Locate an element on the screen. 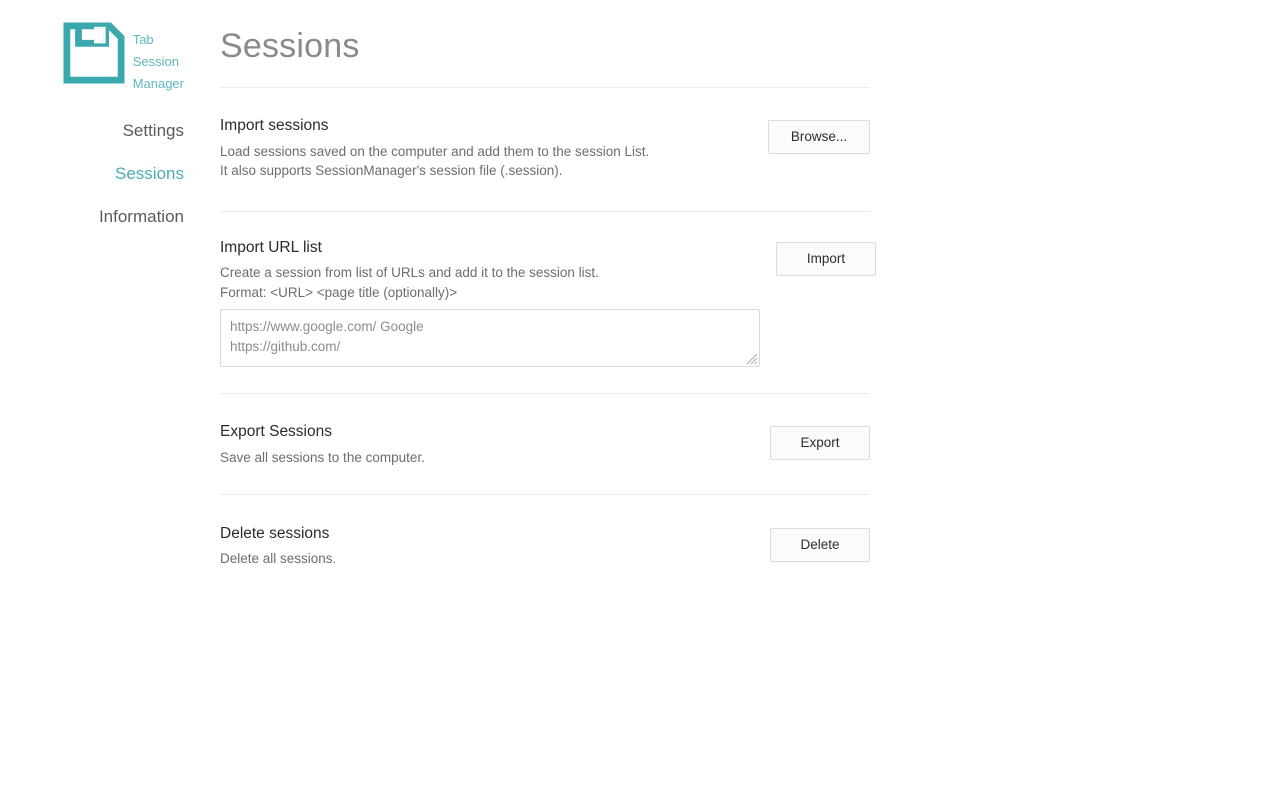 The width and height of the screenshot is (1280, 800). section-delete-sessions-action: Delete is located at coordinates (820, 543).